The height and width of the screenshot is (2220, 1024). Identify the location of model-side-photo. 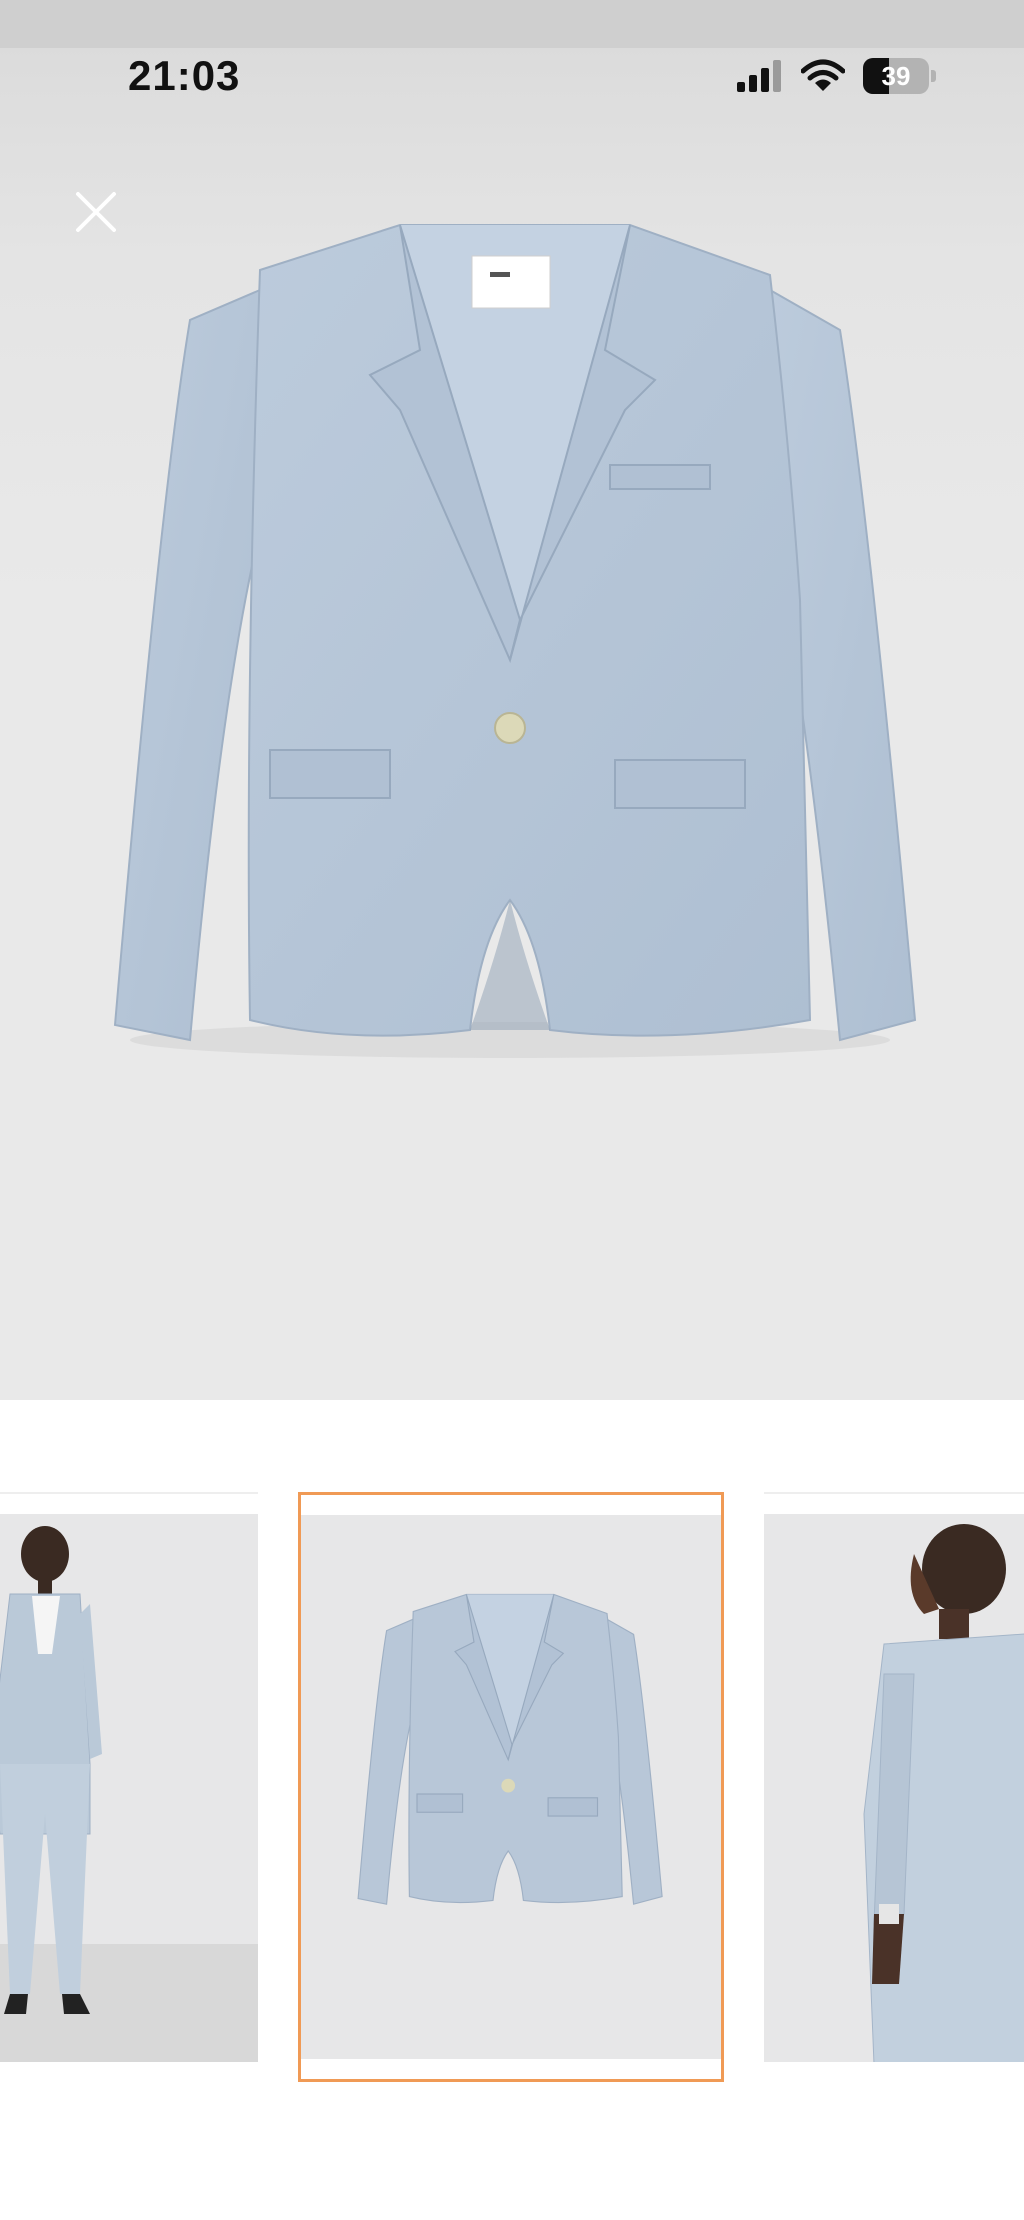
(943, 1793).